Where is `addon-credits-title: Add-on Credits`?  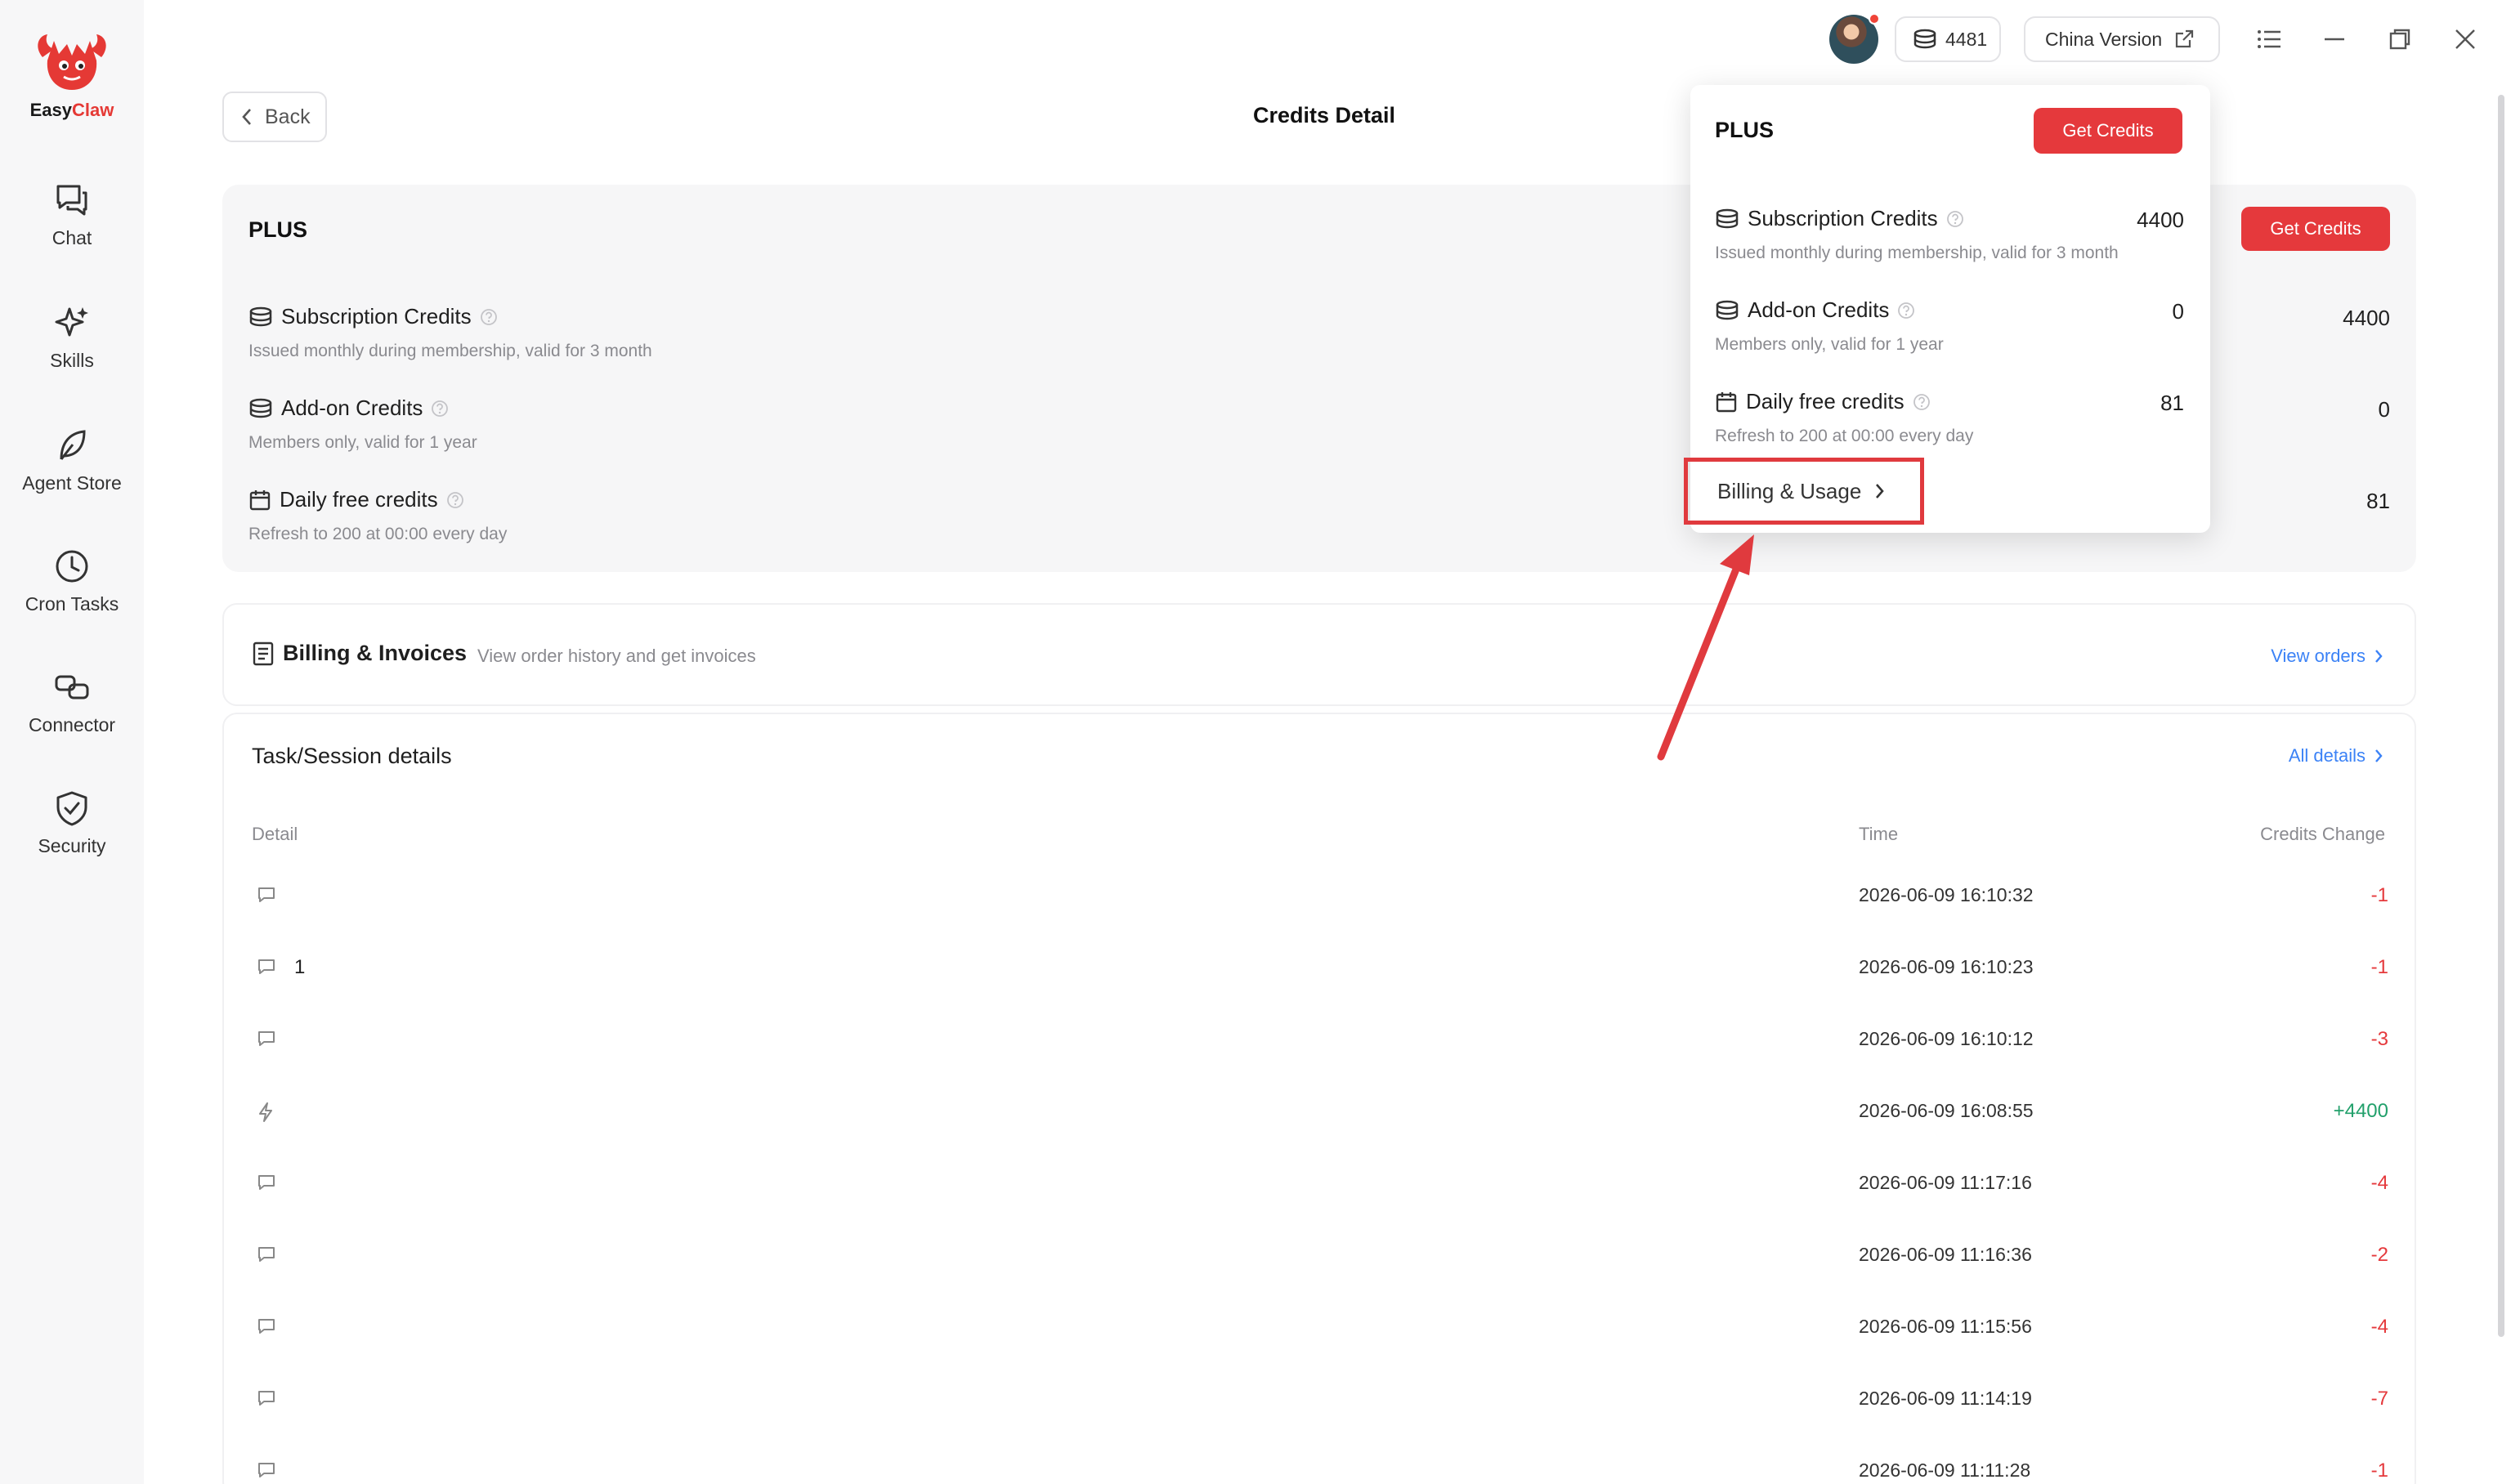
addon-credits-title: Add-on Credits is located at coordinates (352, 409).